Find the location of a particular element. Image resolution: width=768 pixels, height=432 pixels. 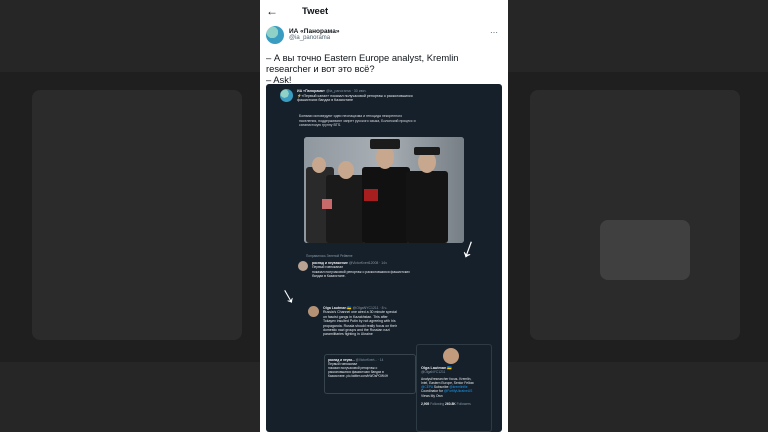

hovercard-handle: @OlgaNYC1211 is located at coordinates (433, 372).